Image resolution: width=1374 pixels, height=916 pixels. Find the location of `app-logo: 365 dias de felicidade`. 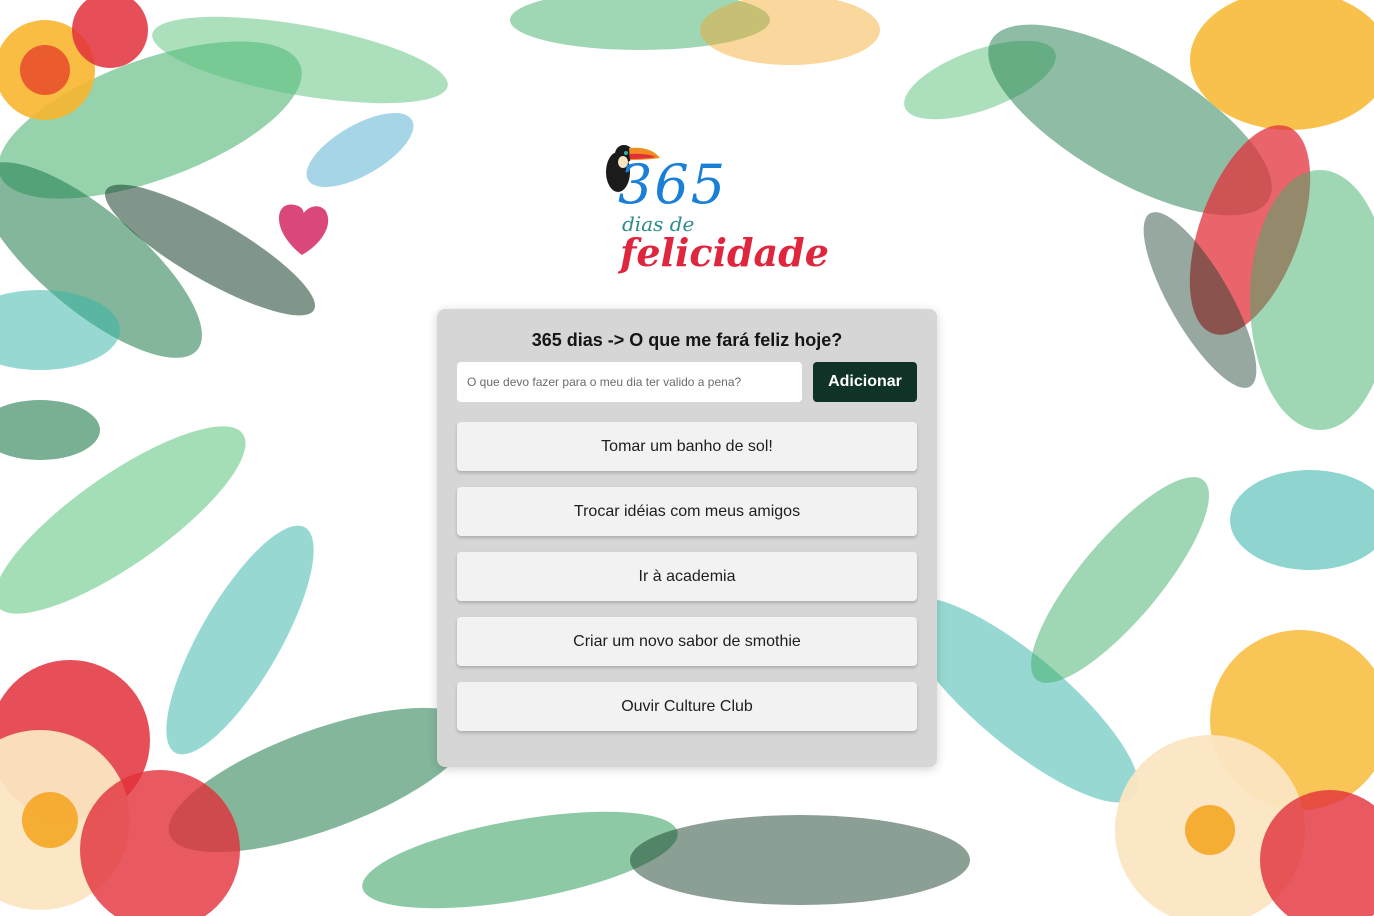

app-logo: 365 dias de felicidade is located at coordinates (710, 213).